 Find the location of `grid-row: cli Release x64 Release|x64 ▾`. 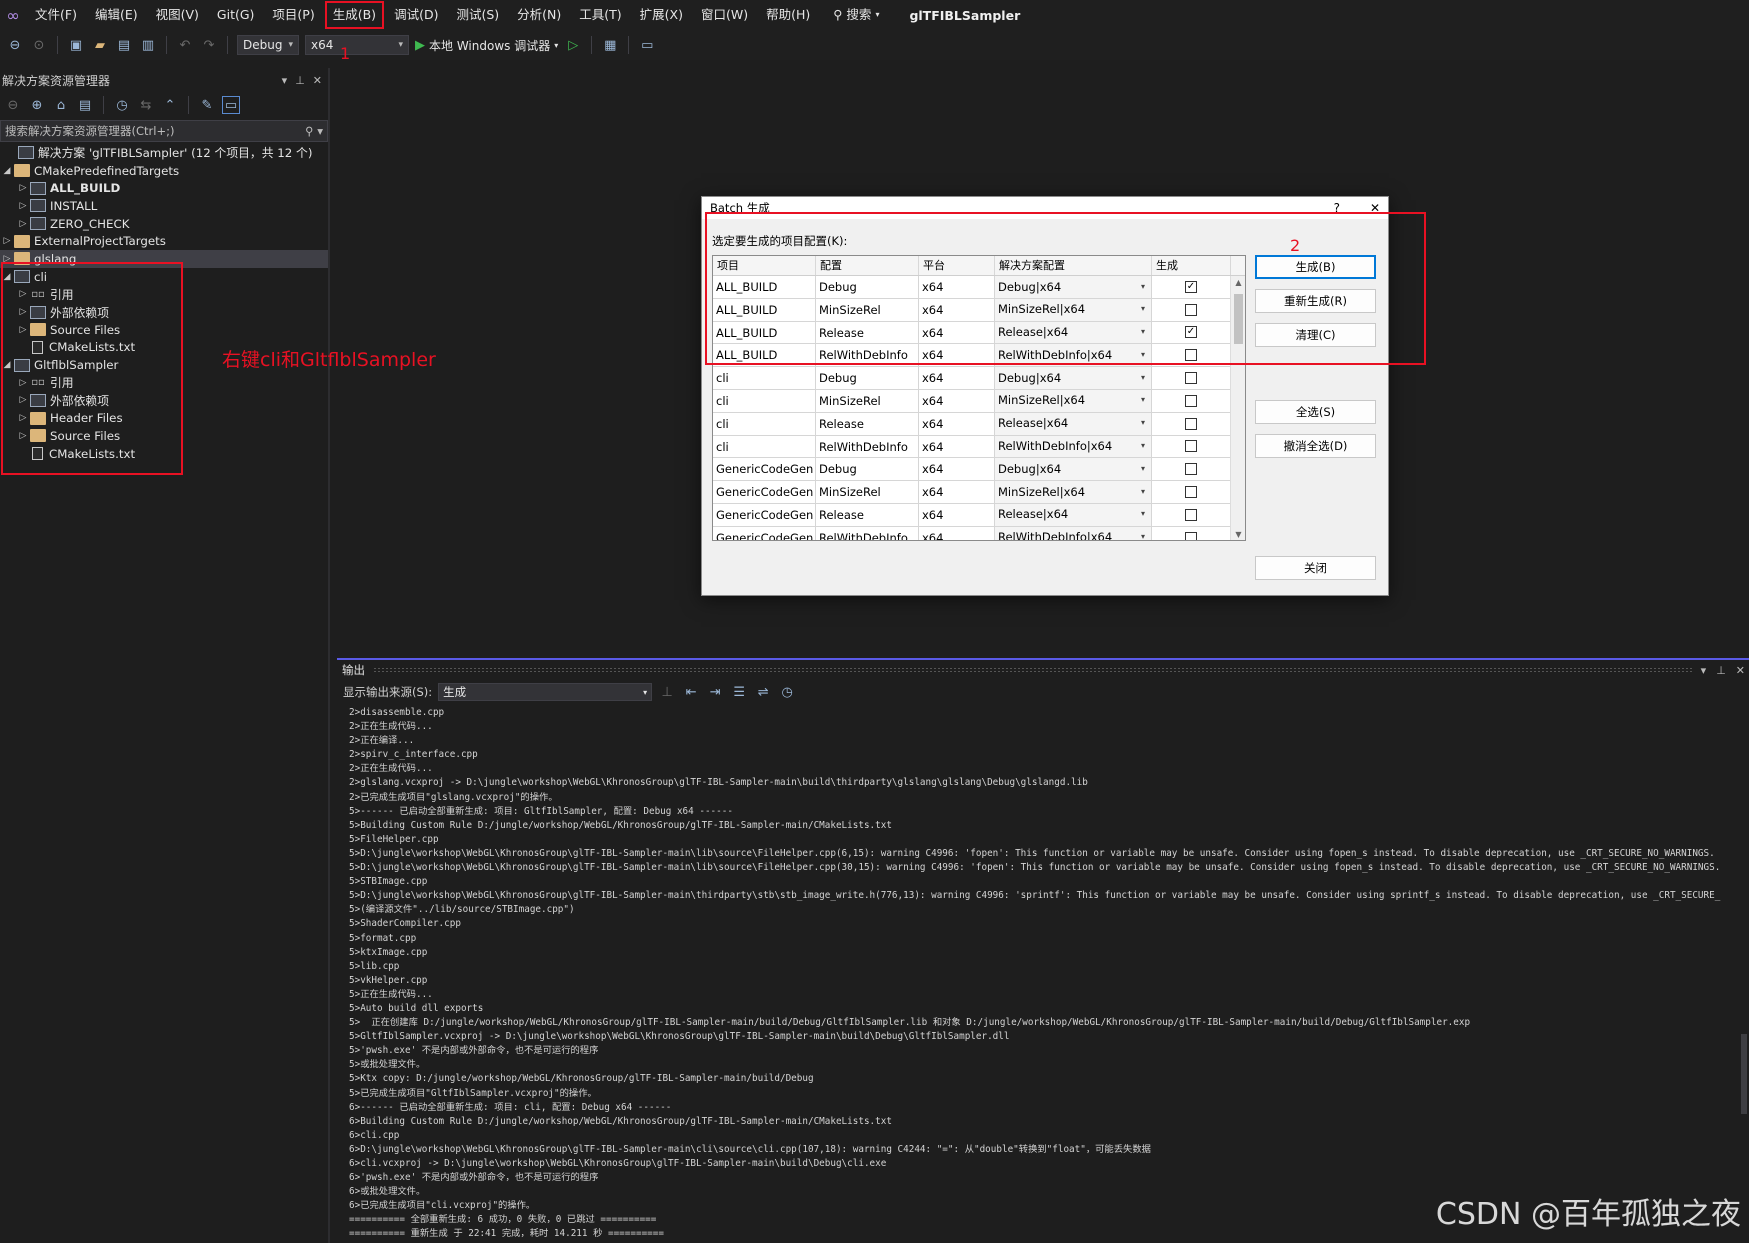

grid-row: cli Release x64 Release|x64 ▾ is located at coordinates (979, 424).